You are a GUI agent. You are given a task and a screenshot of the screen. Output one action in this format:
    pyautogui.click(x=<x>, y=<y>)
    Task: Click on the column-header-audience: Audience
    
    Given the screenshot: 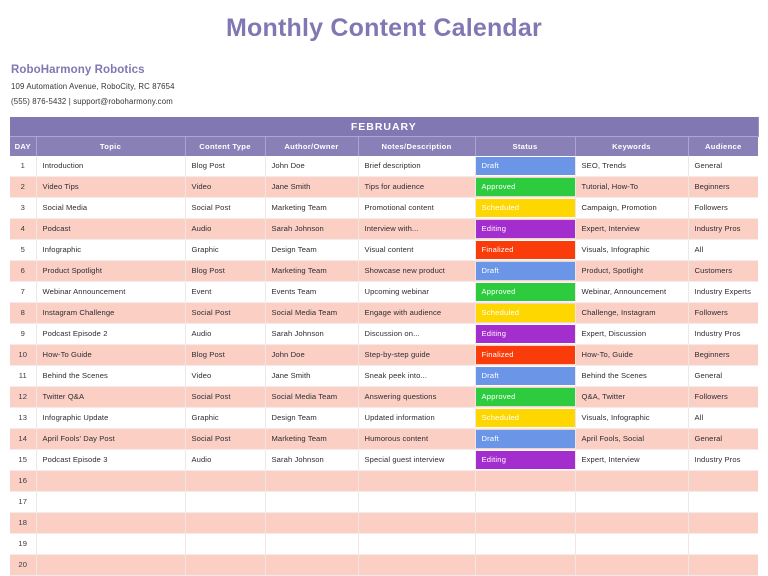 What is the action you would take?
    pyautogui.click(x=723, y=146)
    